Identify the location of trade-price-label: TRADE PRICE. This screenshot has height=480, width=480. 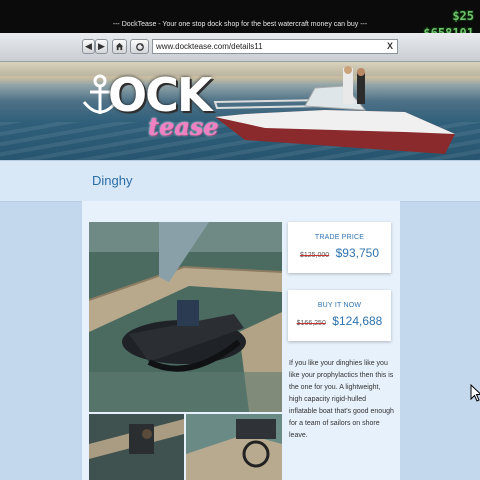
(339, 237).